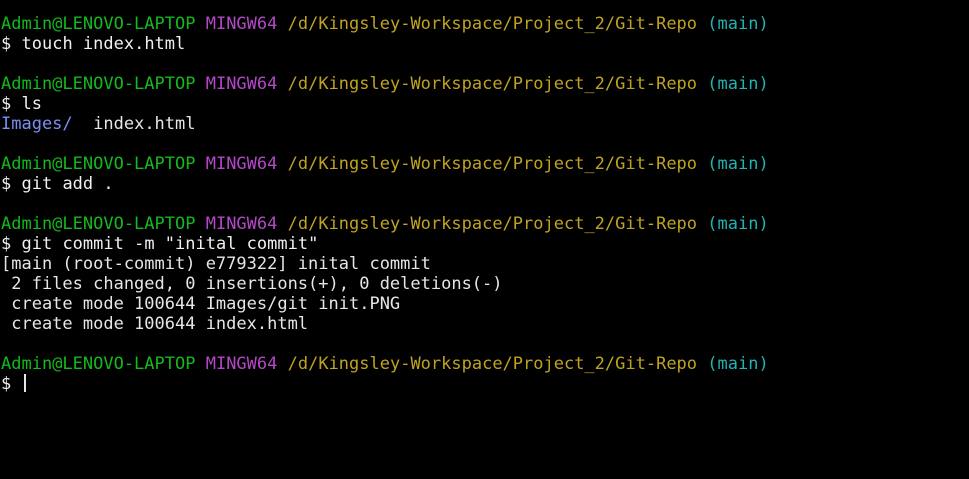 Image resolution: width=969 pixels, height=479 pixels. Describe the element at coordinates (484, 244) in the screenshot. I see `command-line: $ git commit -m "inital commit"` at that location.